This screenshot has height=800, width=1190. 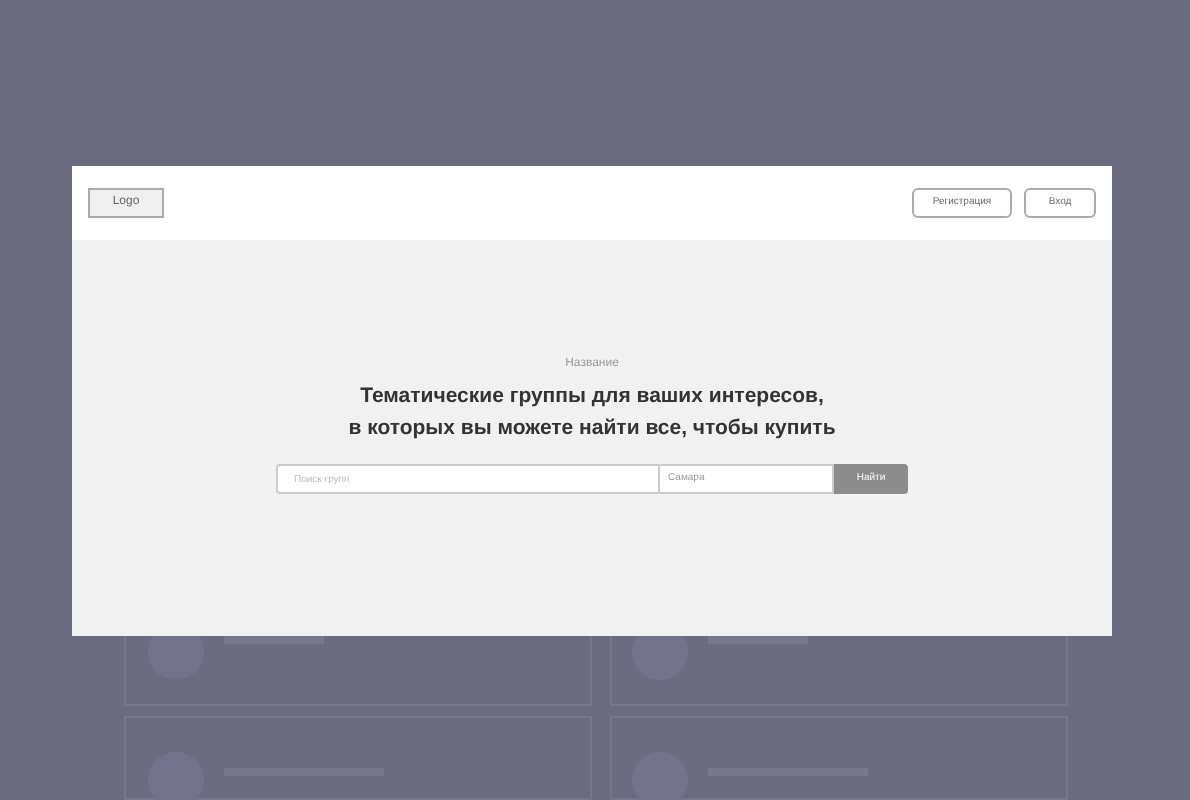 What do you see at coordinates (592, 397) in the screenshot?
I see `heading-line: Тематические группы для ваших интересов,` at bounding box center [592, 397].